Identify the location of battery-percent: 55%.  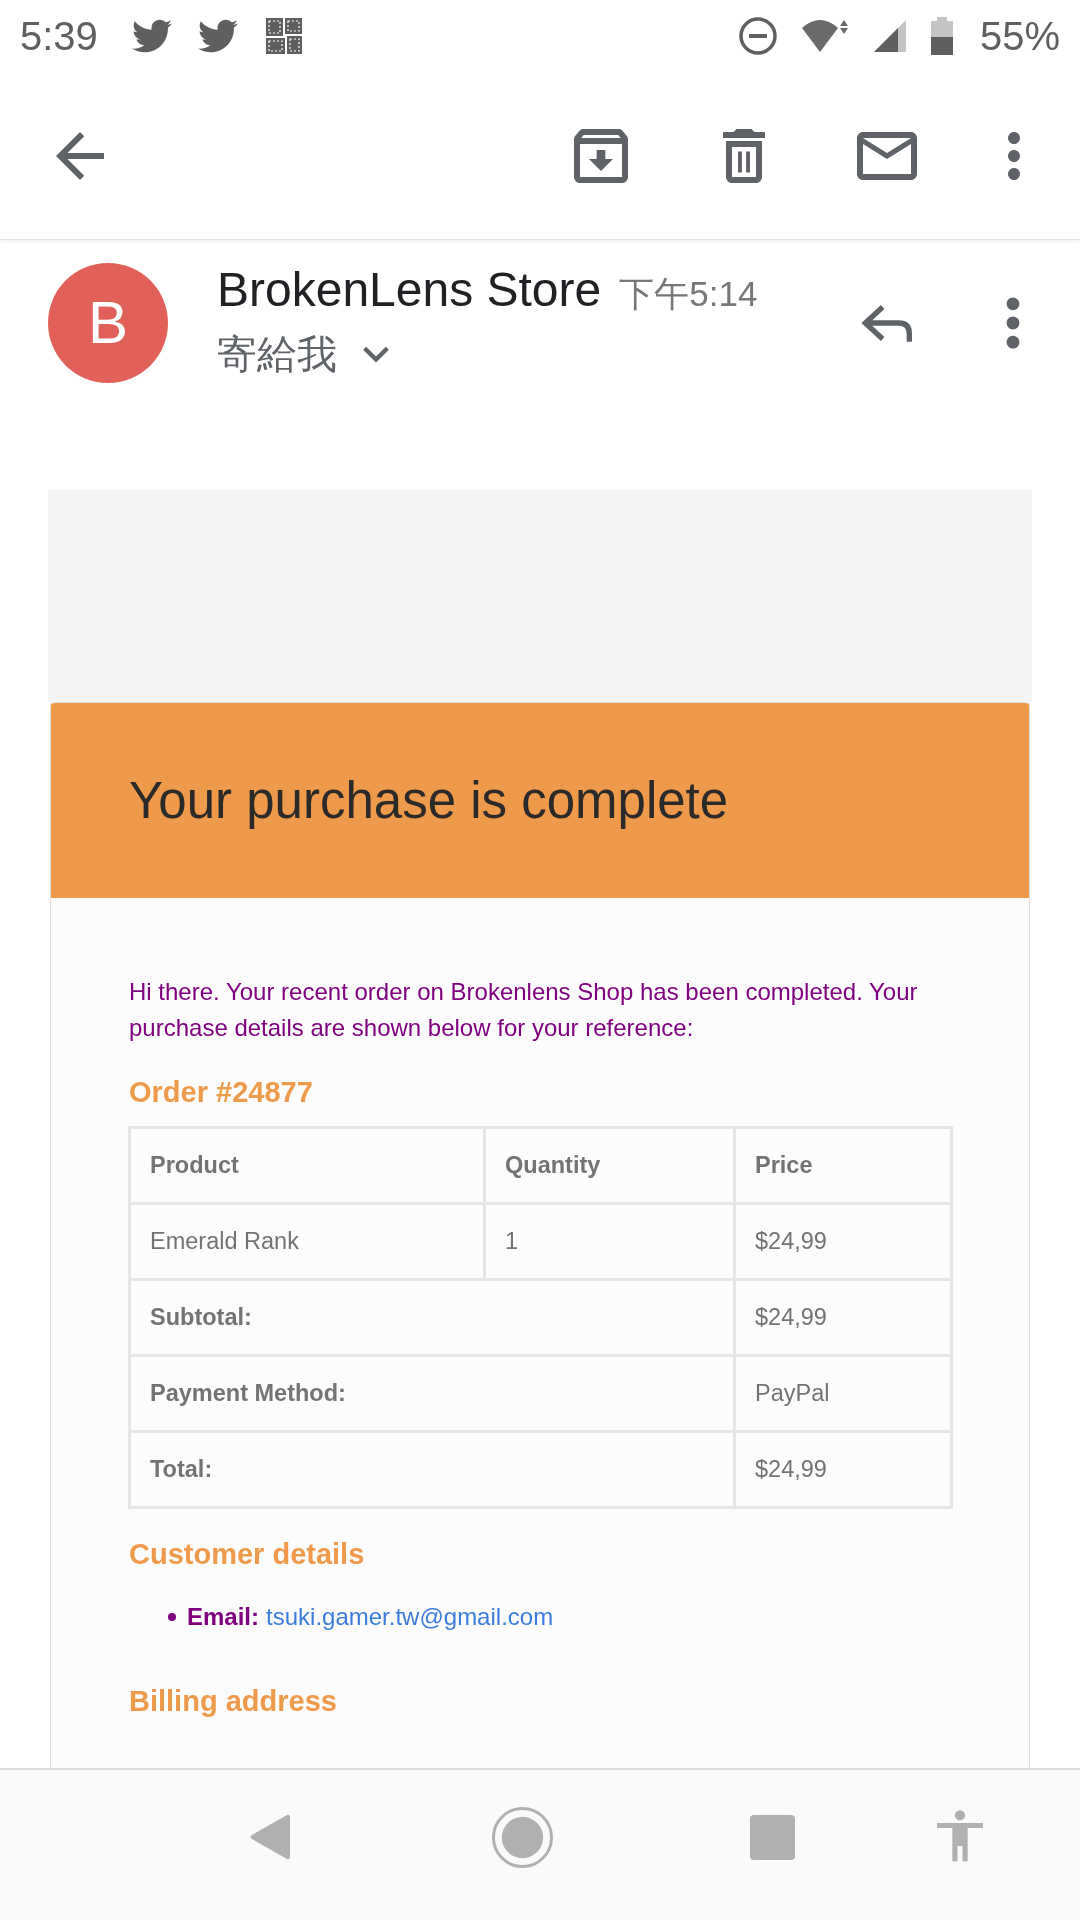
(1019, 36).